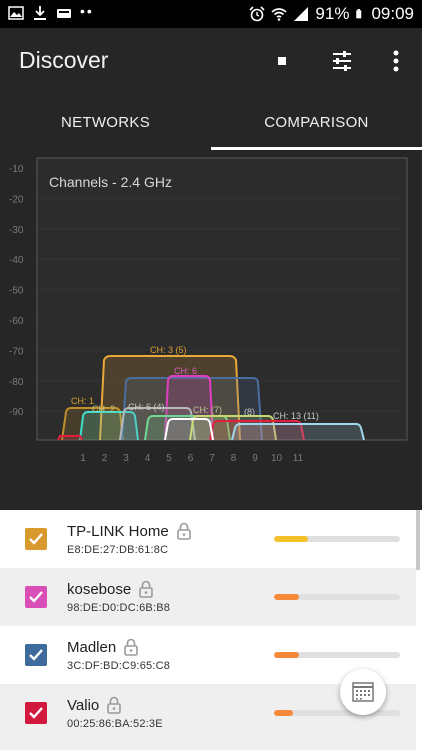 The width and height of the screenshot is (422, 750). I want to click on system-icons: 91% 09:09, so click(331, 14).